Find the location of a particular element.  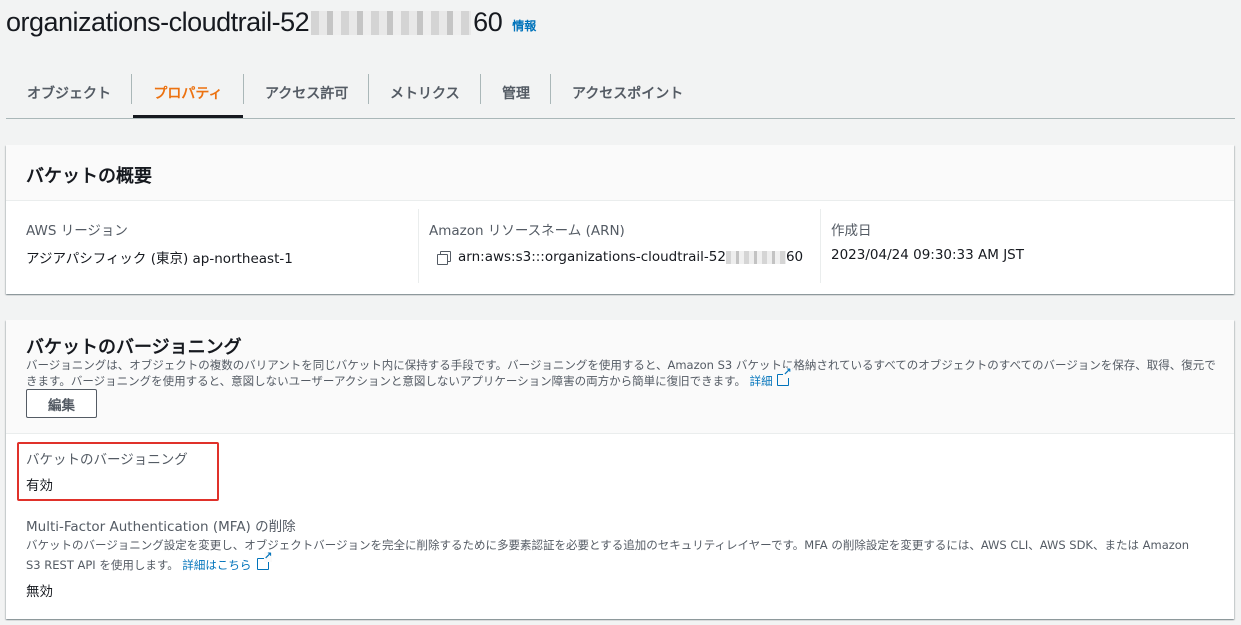

tab-objects: オブジェクト is located at coordinates (69, 93).